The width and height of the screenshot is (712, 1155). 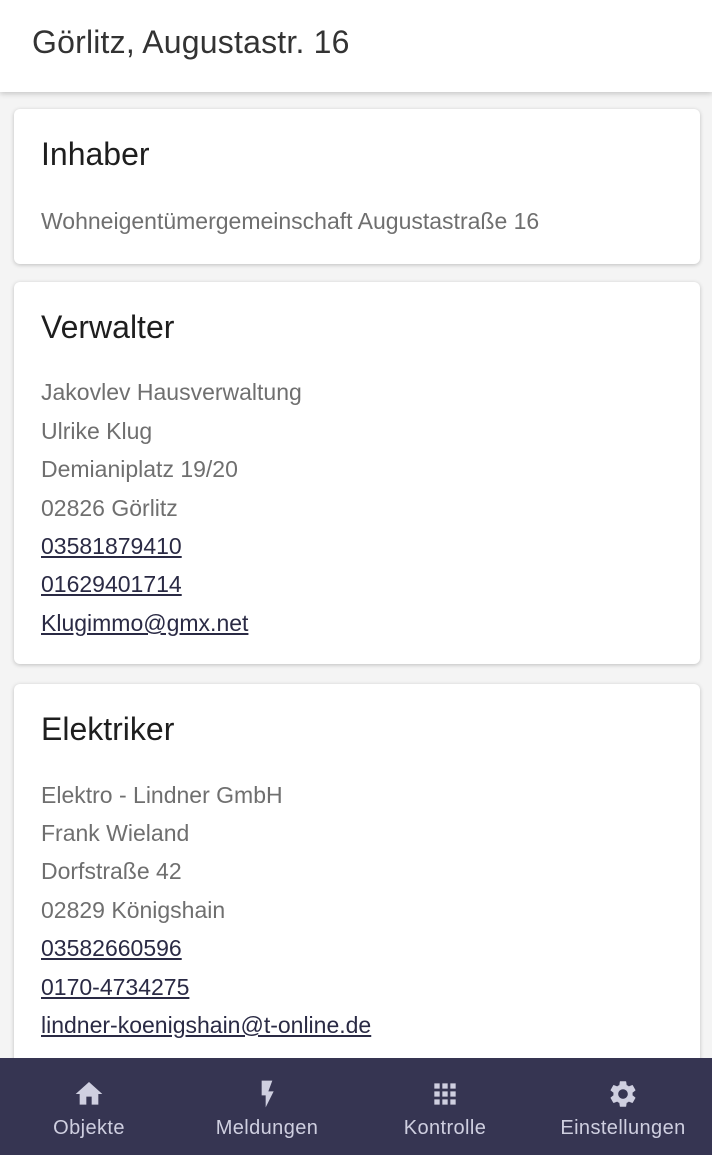 What do you see at coordinates (267, 1094) in the screenshot?
I see `lightning-icon` at bounding box center [267, 1094].